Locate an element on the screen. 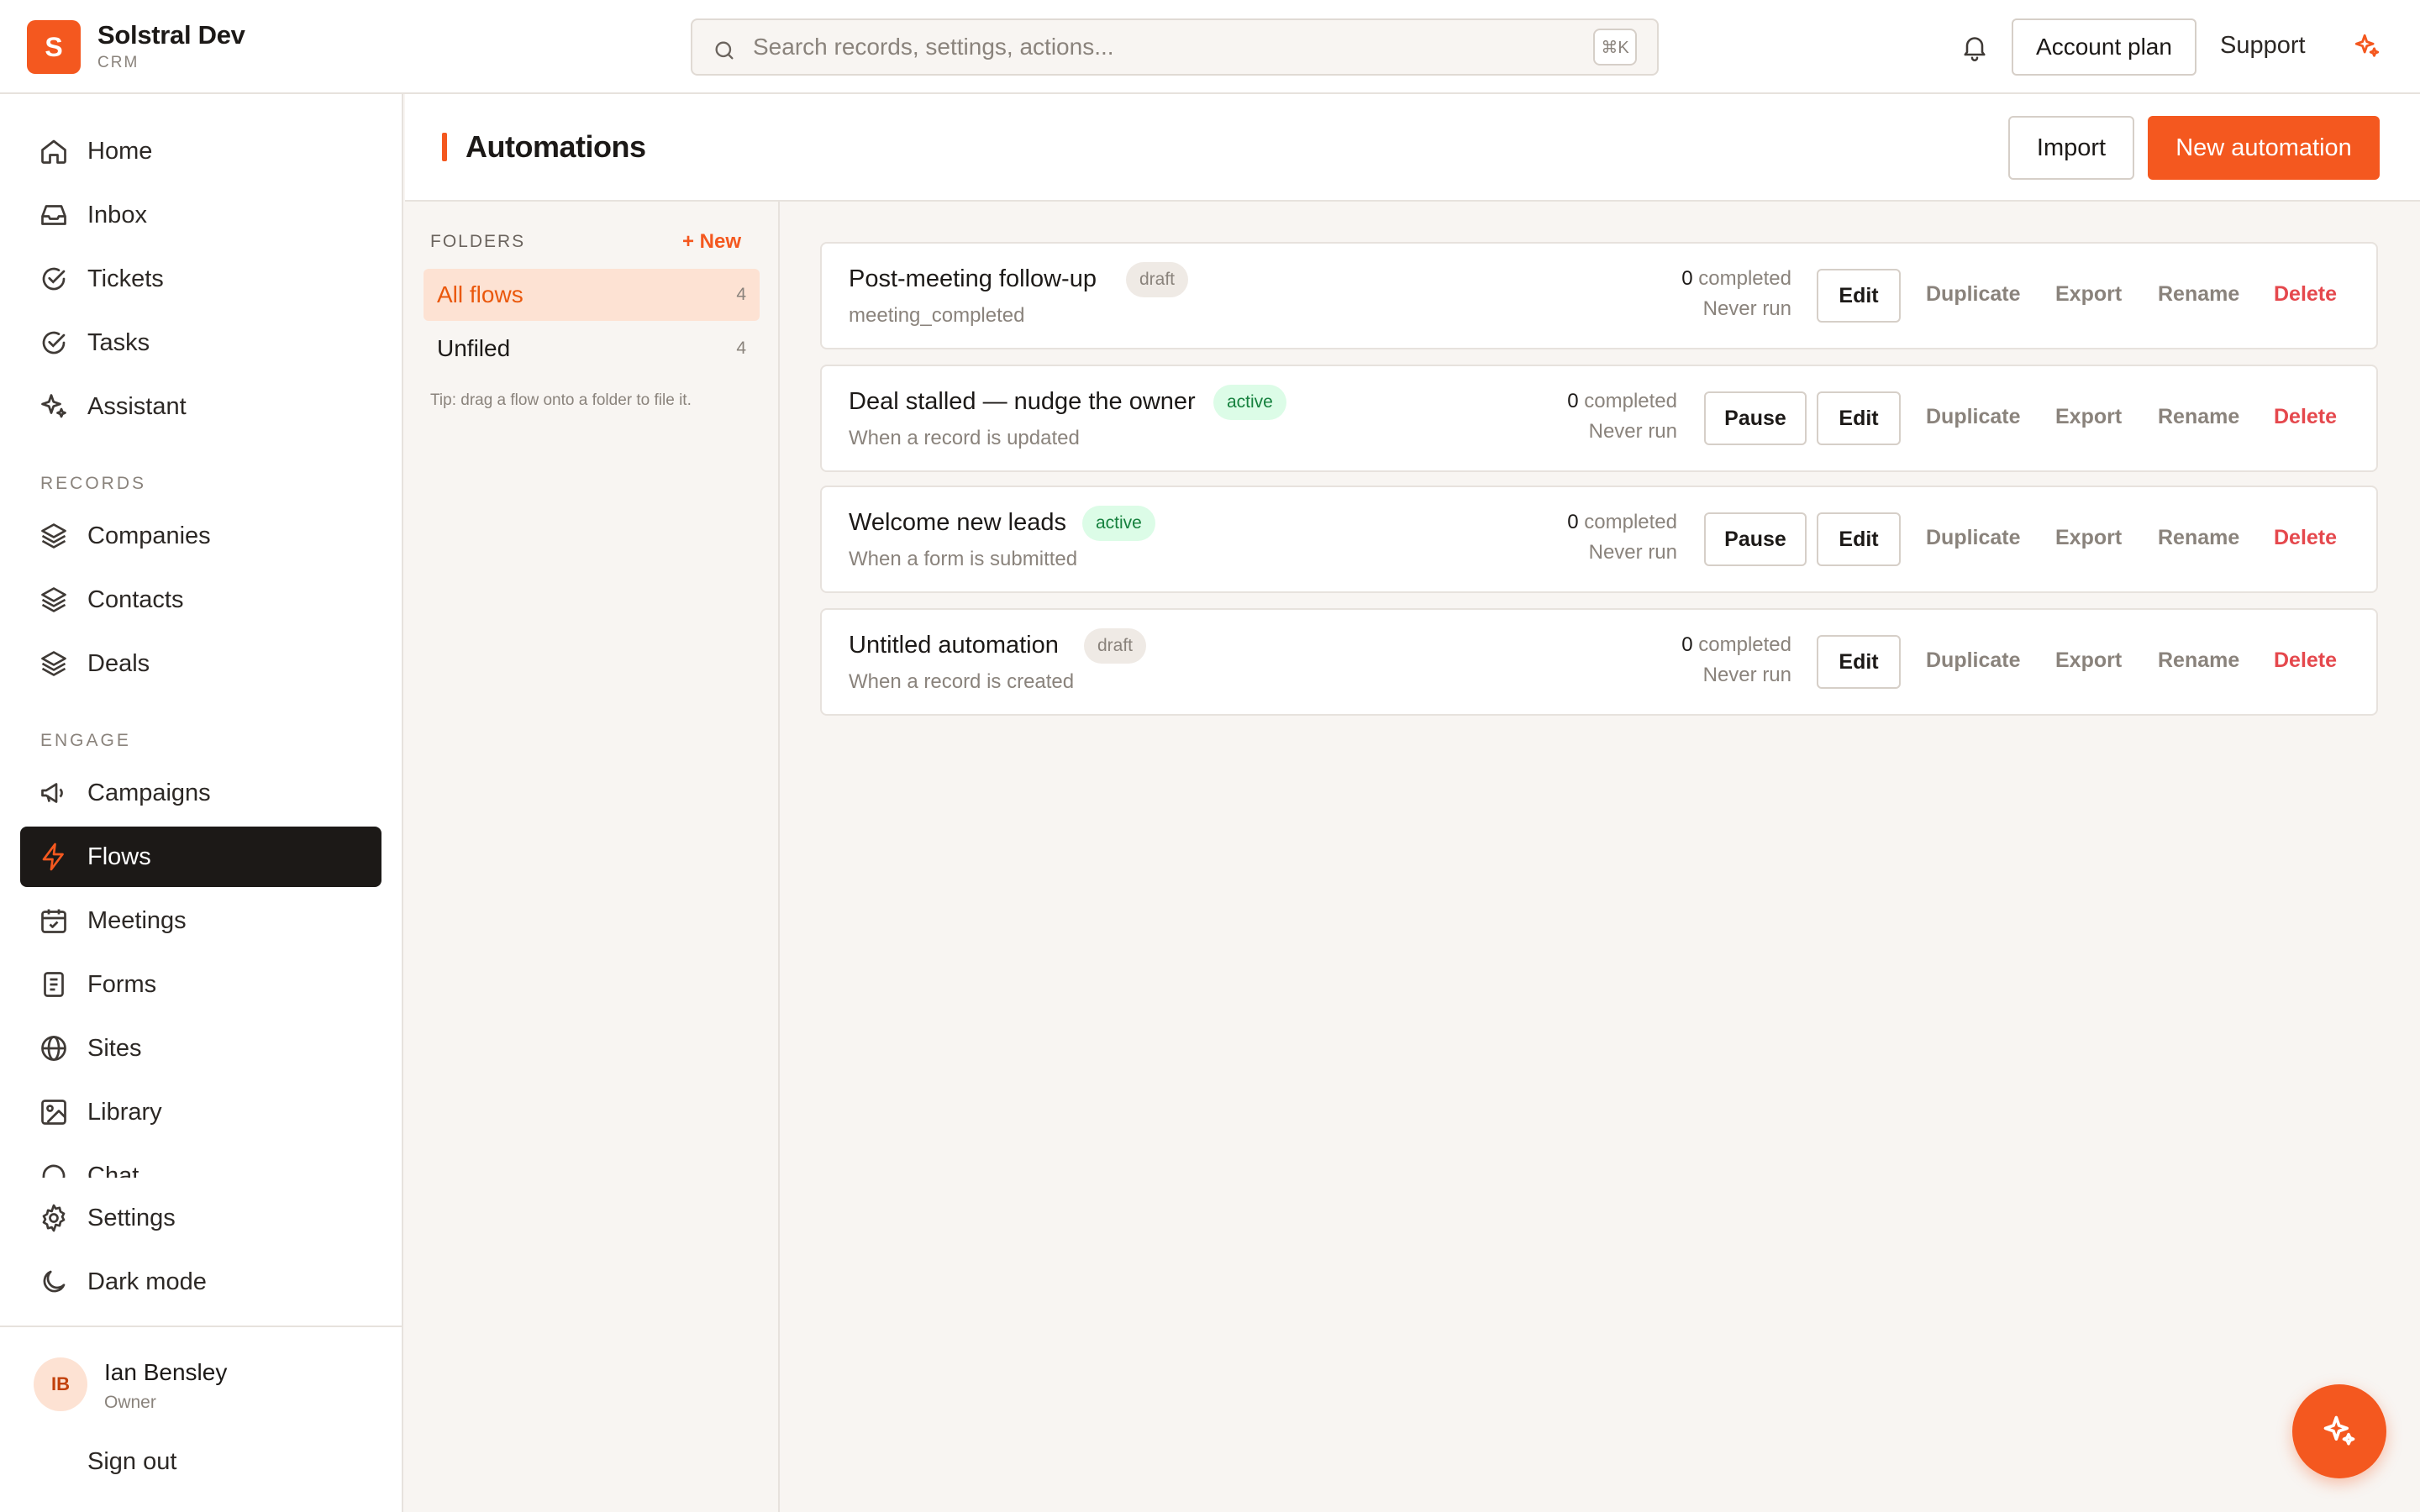  image-icon is located at coordinates (54, 1112).